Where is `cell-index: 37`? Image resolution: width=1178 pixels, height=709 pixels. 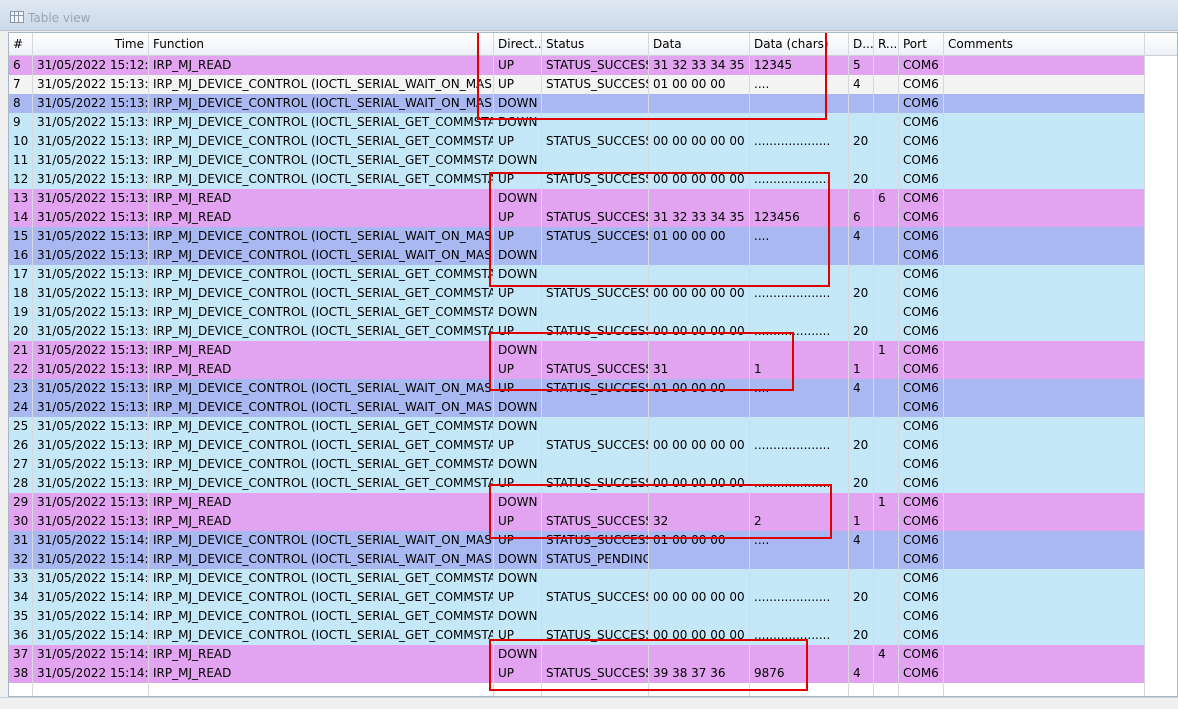 cell-index: 37 is located at coordinates (21, 654).